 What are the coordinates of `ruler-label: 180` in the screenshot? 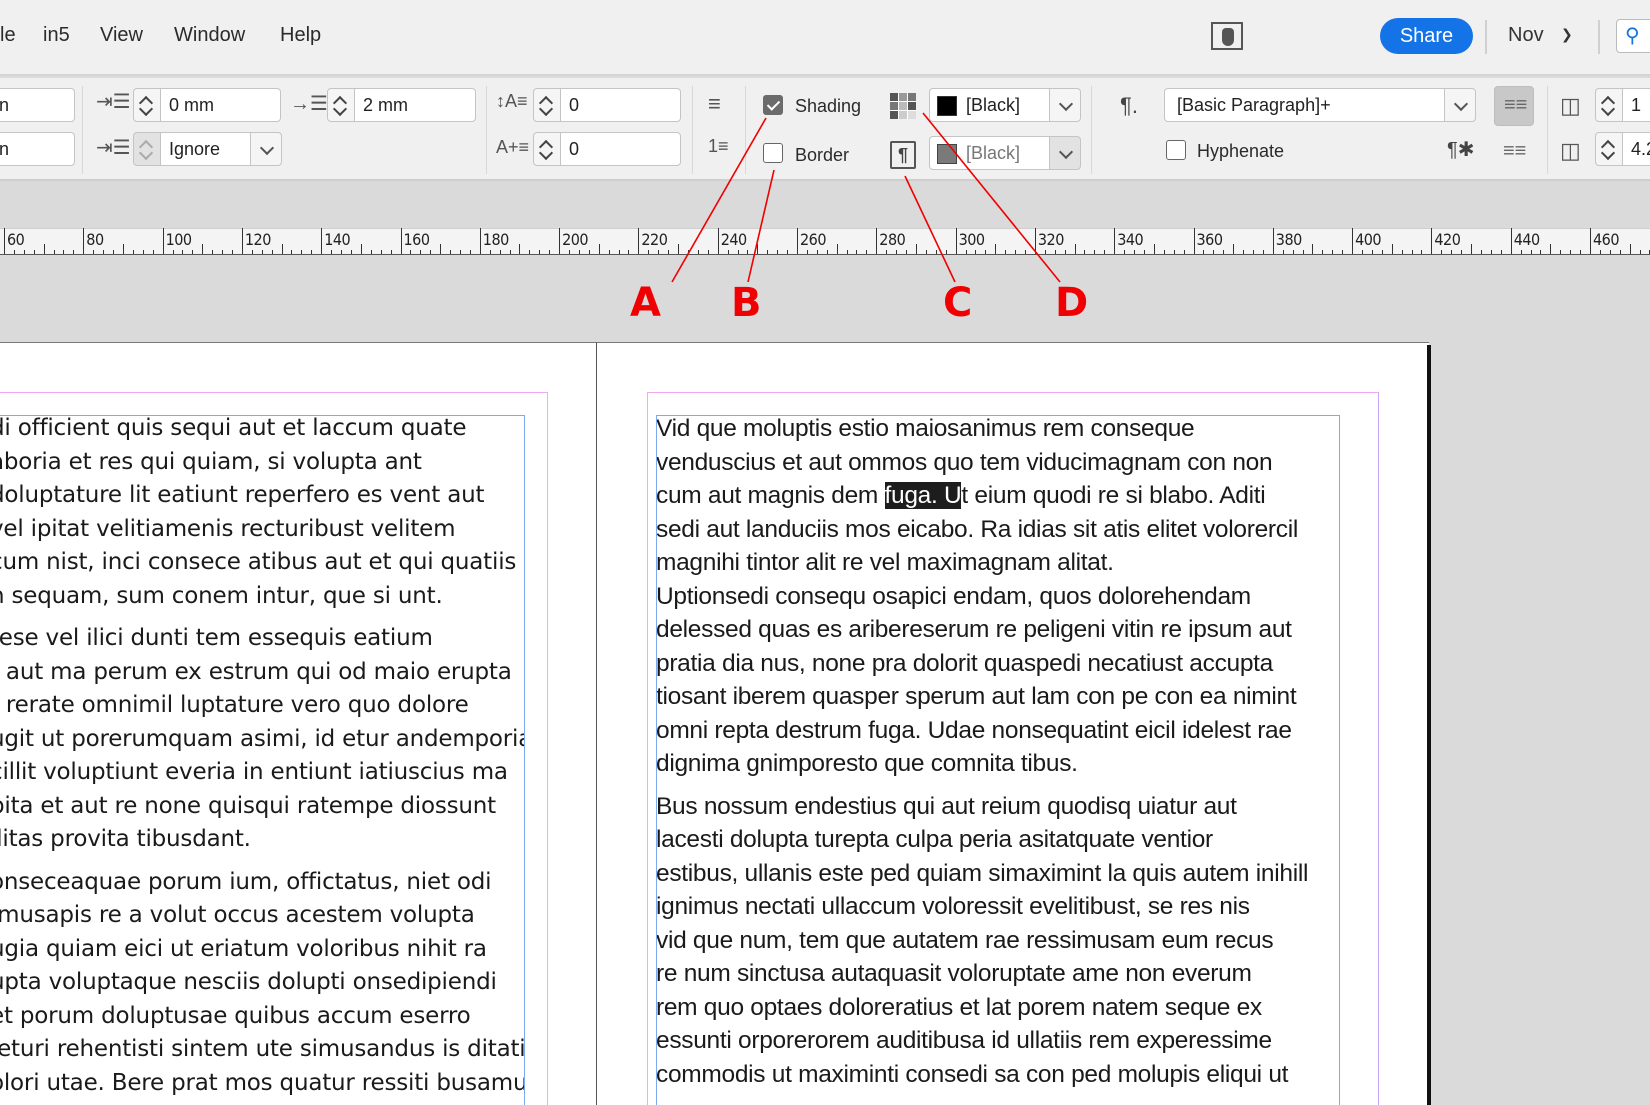 It's located at (495, 239).